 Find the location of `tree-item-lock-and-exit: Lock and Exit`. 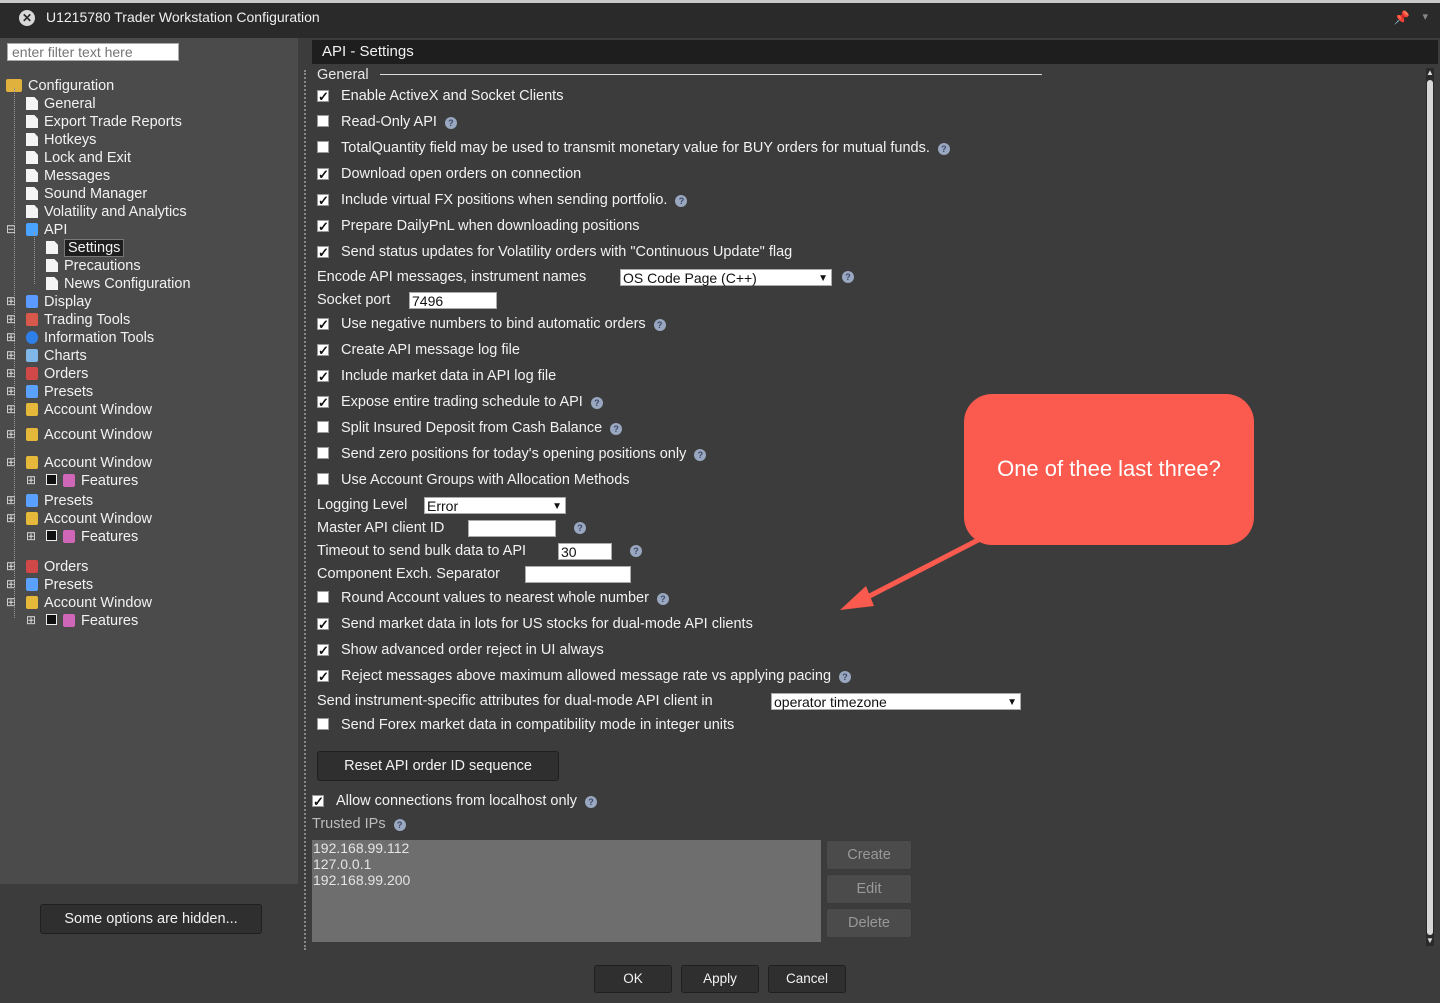

tree-item-lock-and-exit: Lock and Exit is located at coordinates (78, 158).